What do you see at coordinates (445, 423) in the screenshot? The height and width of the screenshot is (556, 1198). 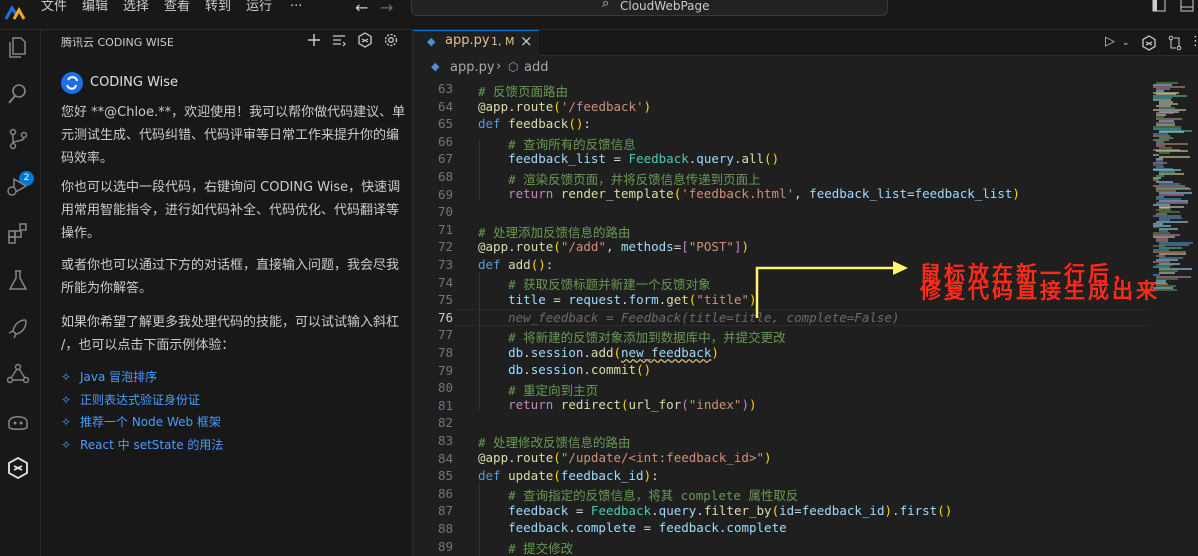 I see `line-number: 82` at bounding box center [445, 423].